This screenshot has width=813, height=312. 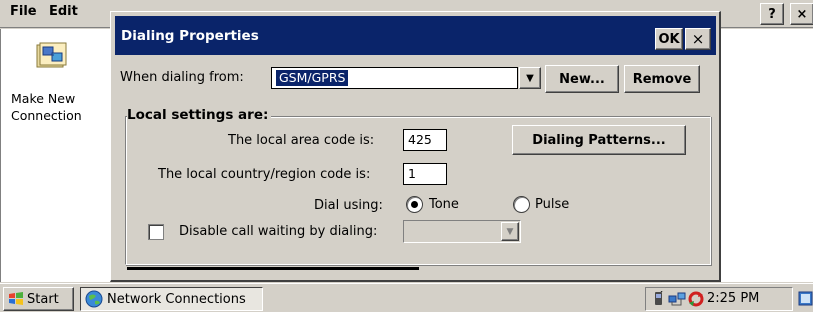 I want to click on pulse-radio, so click(x=521, y=204).